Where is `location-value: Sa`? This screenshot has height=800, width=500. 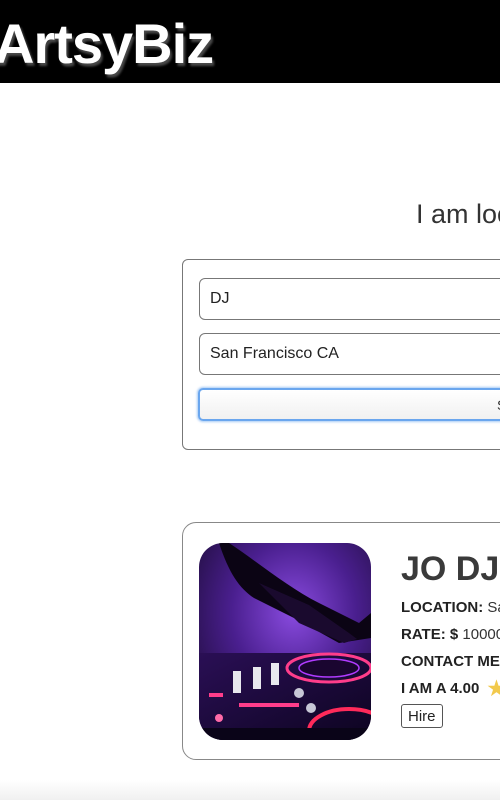 location-value: Sa is located at coordinates (493, 607).